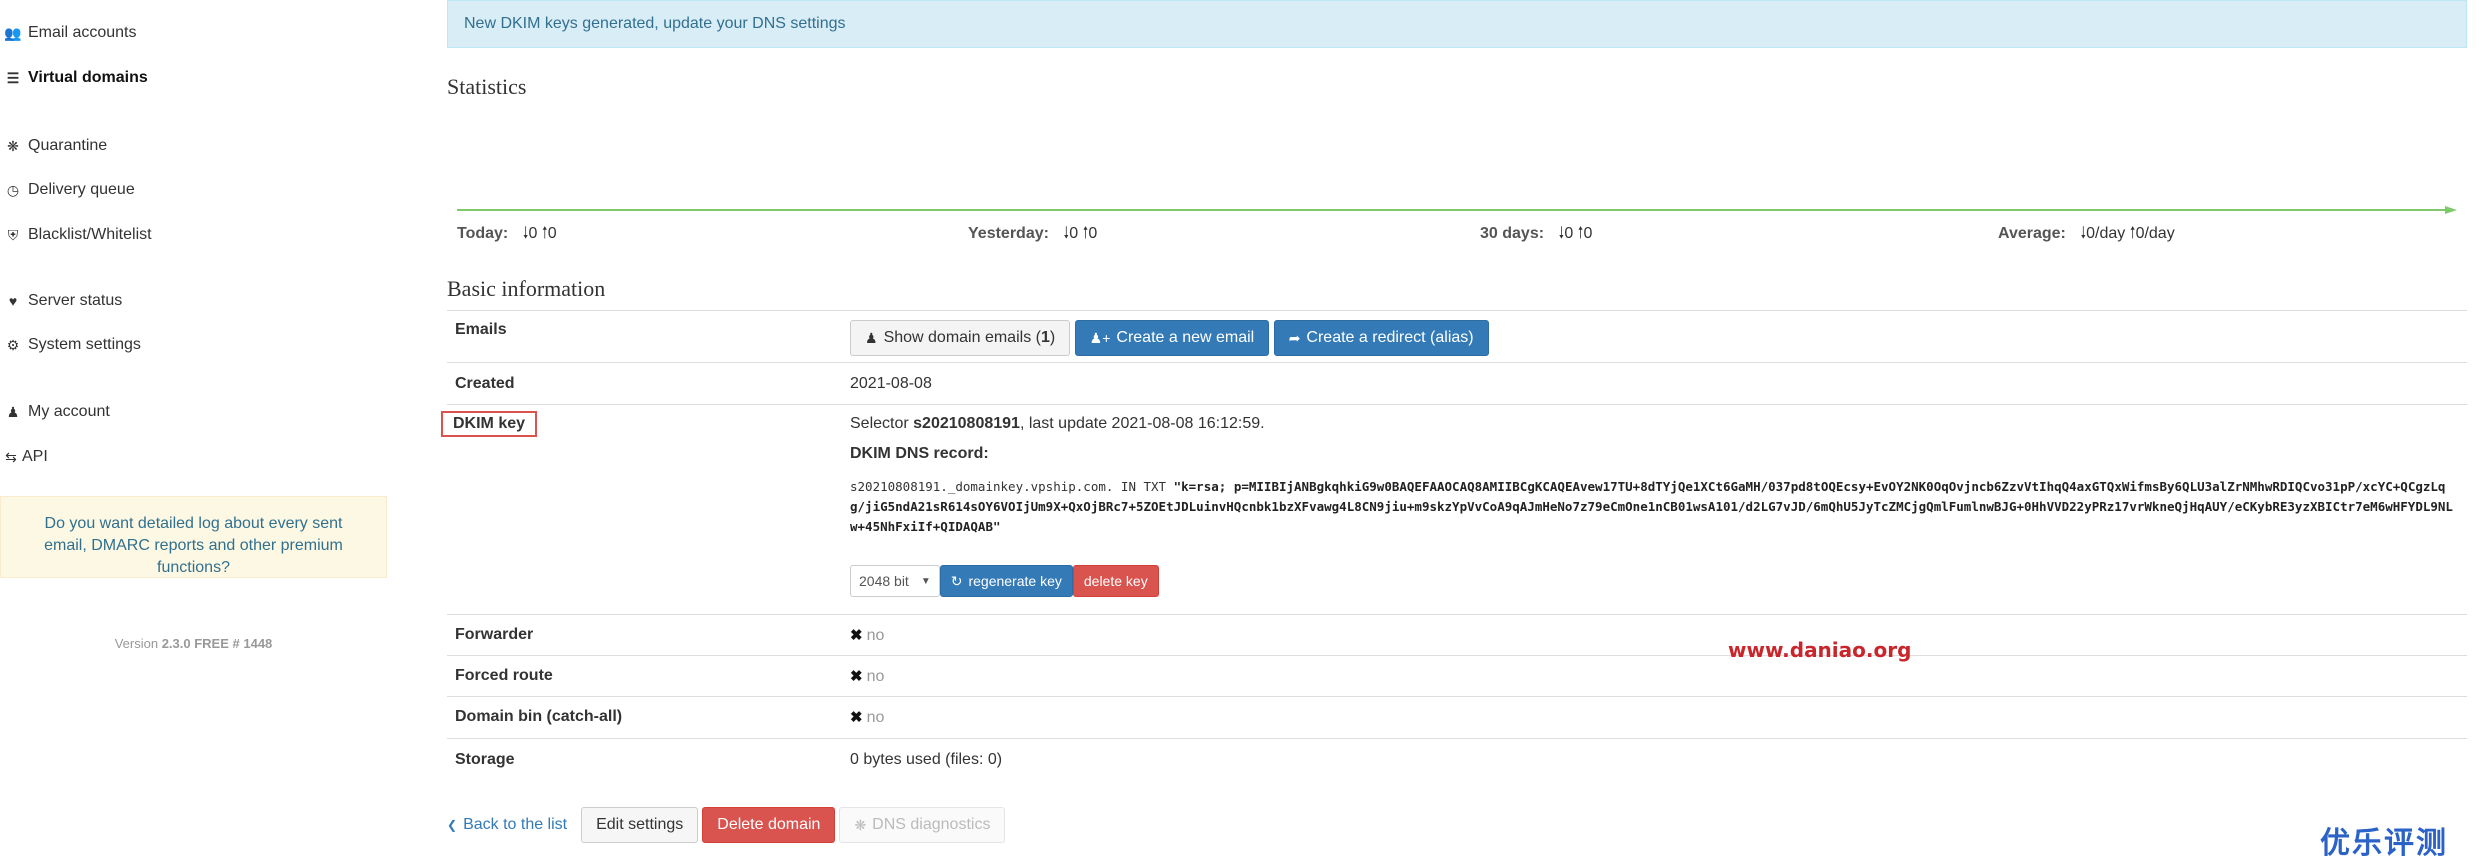 The image size is (2479, 865). What do you see at coordinates (648, 758) in the screenshot?
I see `storage-label: Storage` at bounding box center [648, 758].